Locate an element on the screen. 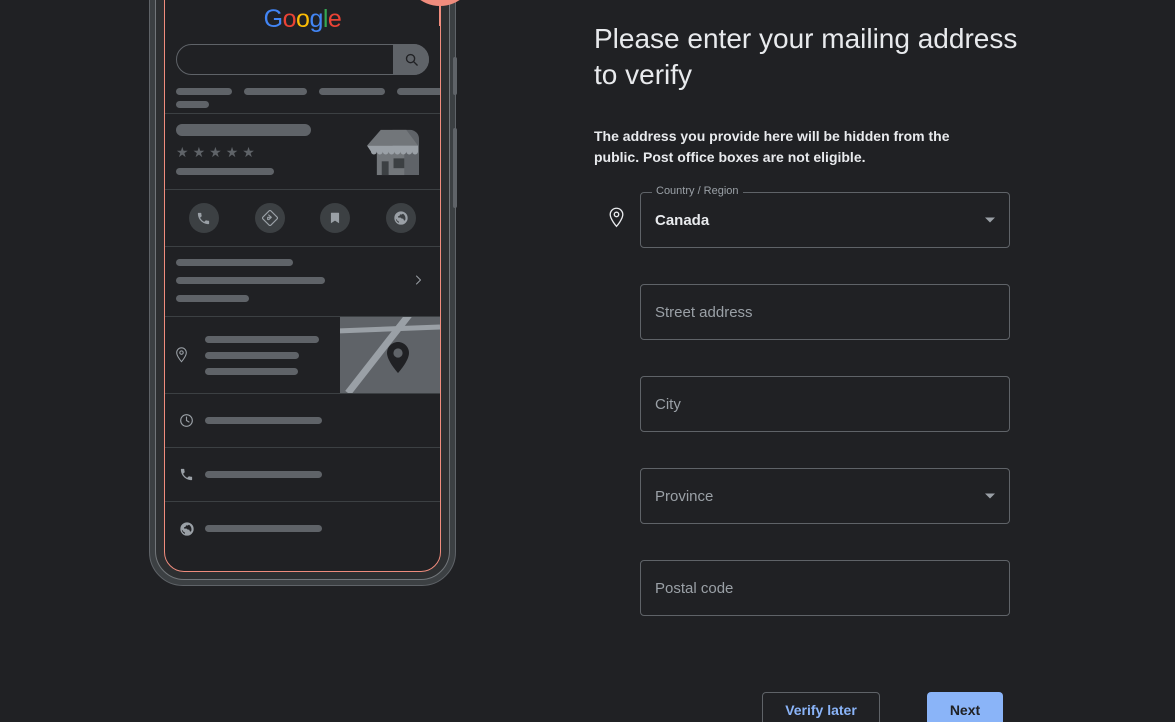 This screenshot has height=722, width=1175. country-region-label: Country / Region is located at coordinates (697, 191).